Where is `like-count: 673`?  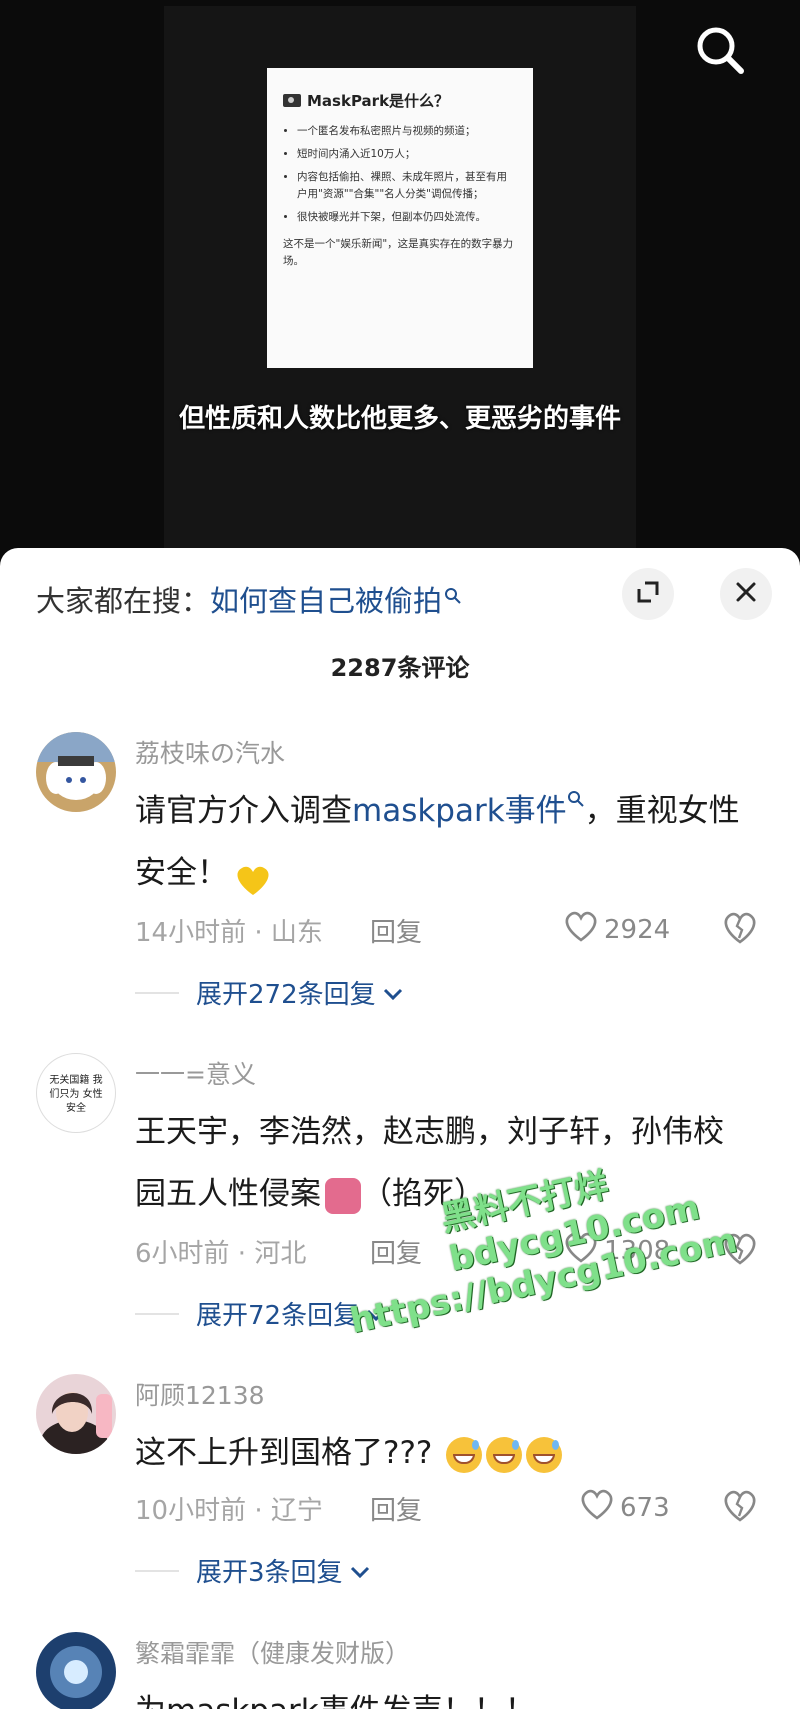
like-count: 673 is located at coordinates (645, 1507).